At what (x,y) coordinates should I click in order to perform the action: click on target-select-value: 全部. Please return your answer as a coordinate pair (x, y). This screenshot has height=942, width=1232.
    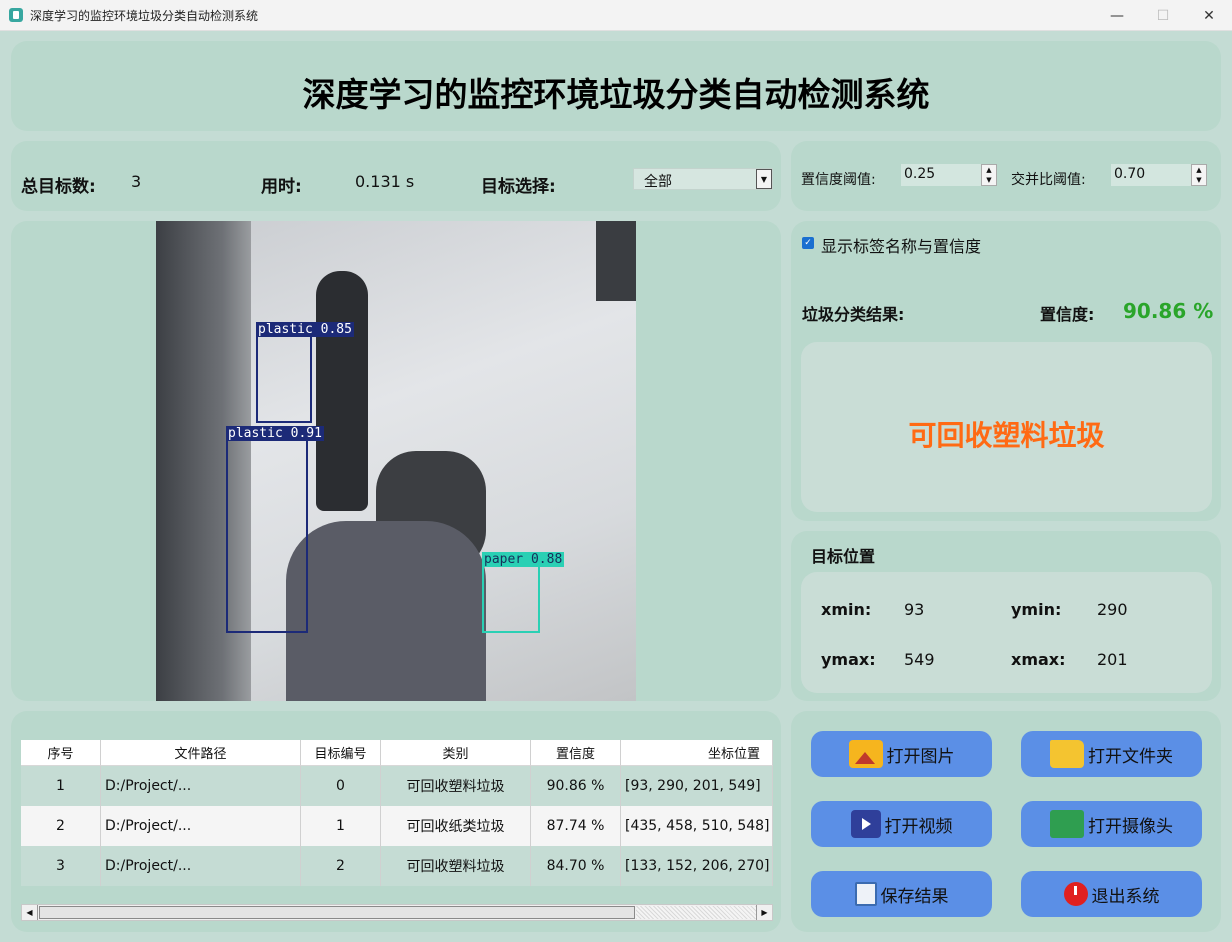
    Looking at the image, I should click on (658, 182).